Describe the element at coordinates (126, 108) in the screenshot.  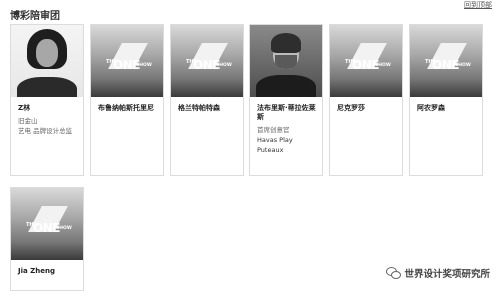
I see `juror-name: 布鲁纳帕斯托里尼` at that location.